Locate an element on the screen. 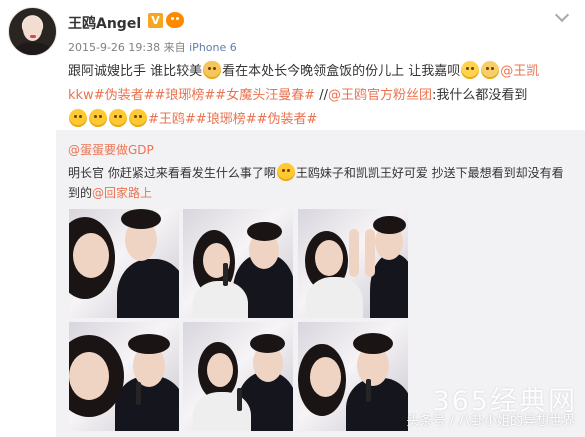 This screenshot has height=437, width=585. post-text: 跟阿诚嫂比手 谁比较美 is located at coordinates (135, 71).